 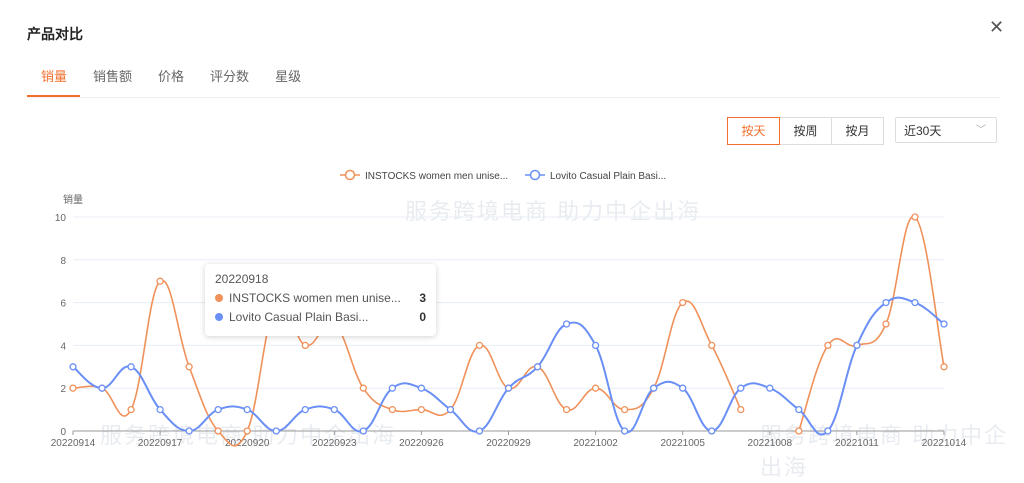 What do you see at coordinates (857, 443) in the screenshot?
I see `x-tick-label: 20221011` at bounding box center [857, 443].